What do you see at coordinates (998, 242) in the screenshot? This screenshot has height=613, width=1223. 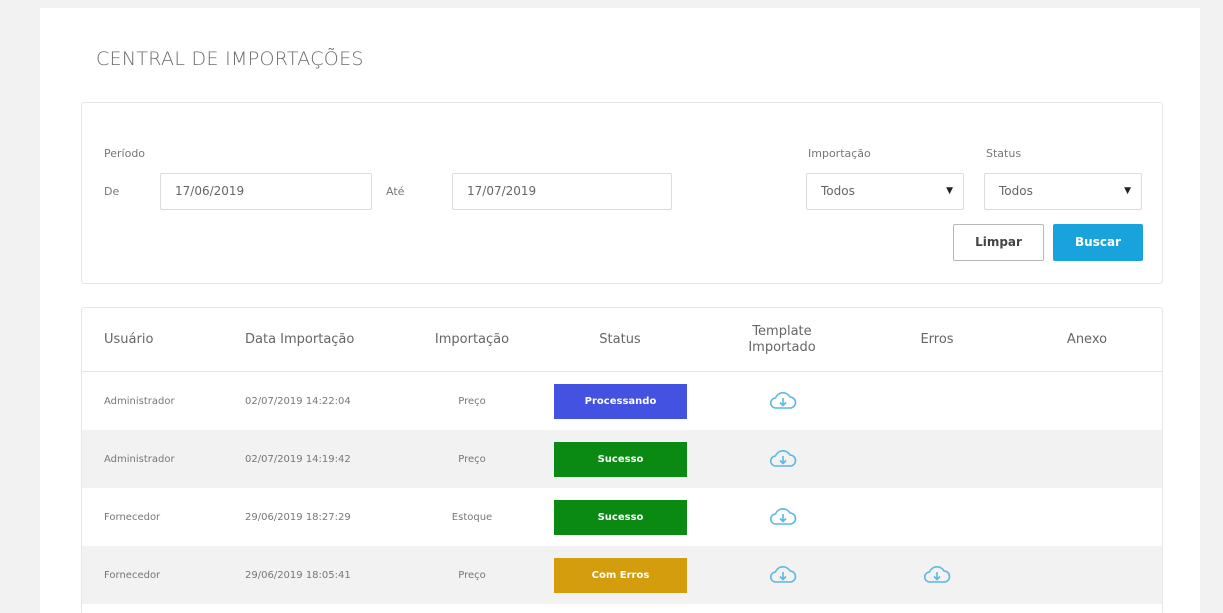 I see `clear-button: Limpar` at bounding box center [998, 242].